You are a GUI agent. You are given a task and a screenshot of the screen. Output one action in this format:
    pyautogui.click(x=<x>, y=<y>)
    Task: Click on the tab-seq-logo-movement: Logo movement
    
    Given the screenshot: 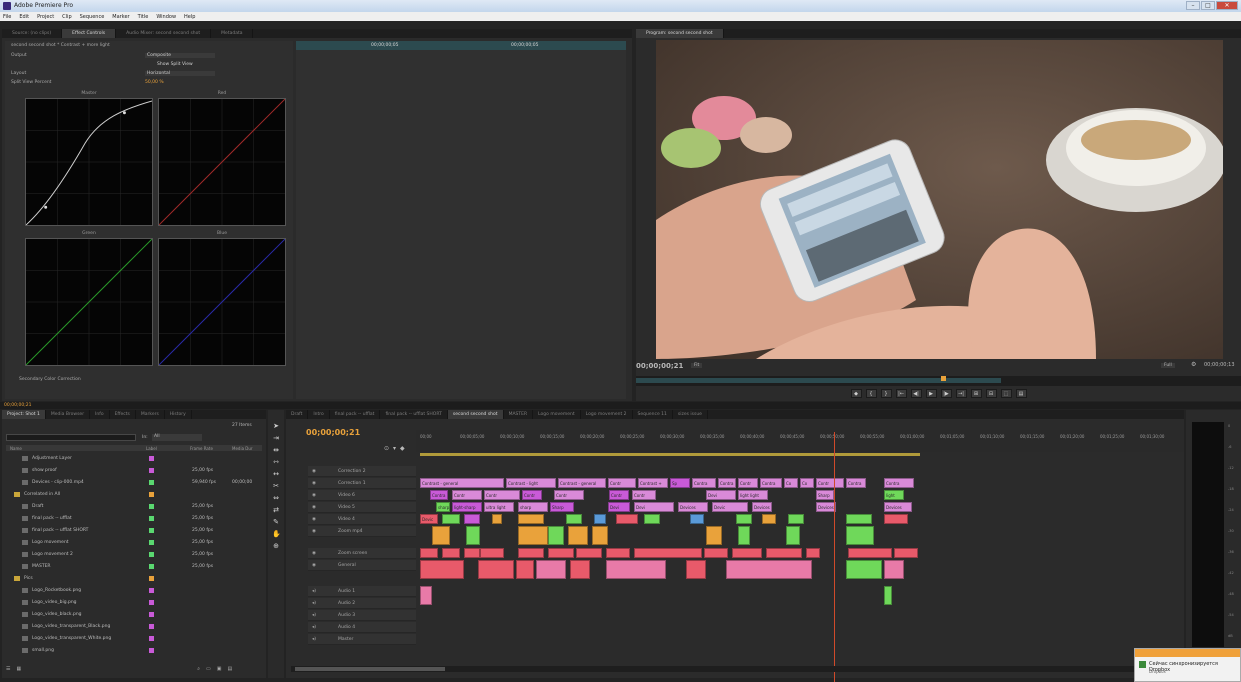 What is the action you would take?
    pyautogui.click(x=557, y=414)
    